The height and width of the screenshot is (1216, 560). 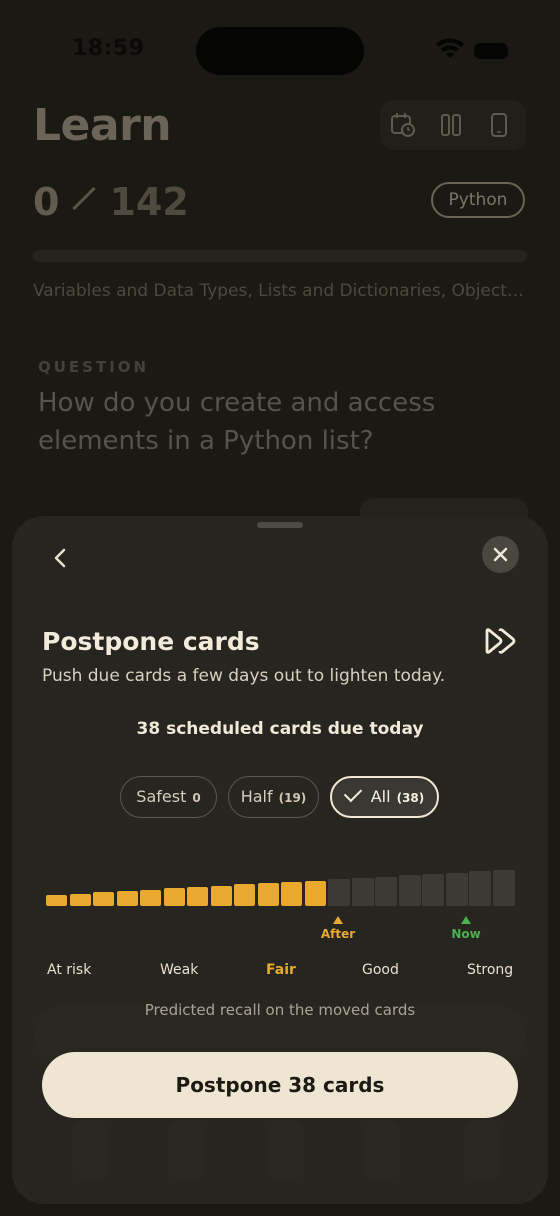 I want to click on marker-now: Now, so click(x=466, y=928).